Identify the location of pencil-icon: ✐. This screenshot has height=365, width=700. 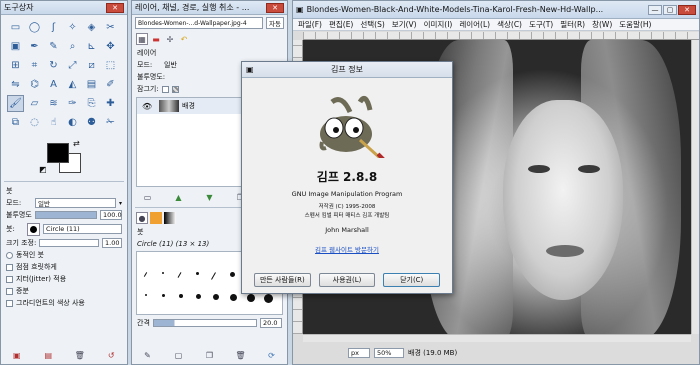
(110, 84).